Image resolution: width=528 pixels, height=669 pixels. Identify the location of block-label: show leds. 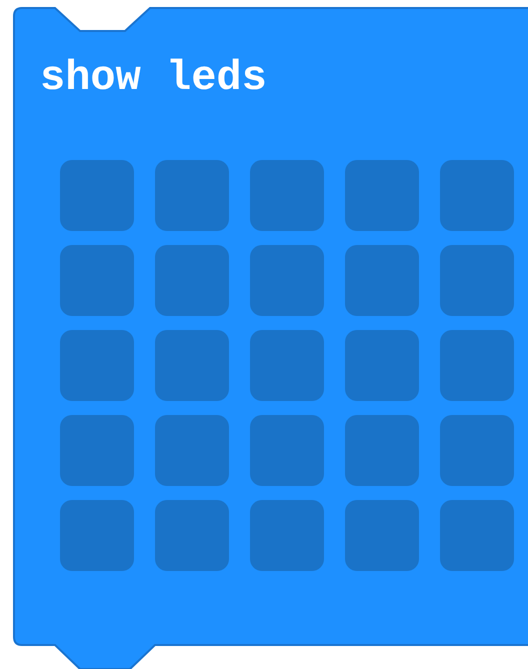
(153, 78).